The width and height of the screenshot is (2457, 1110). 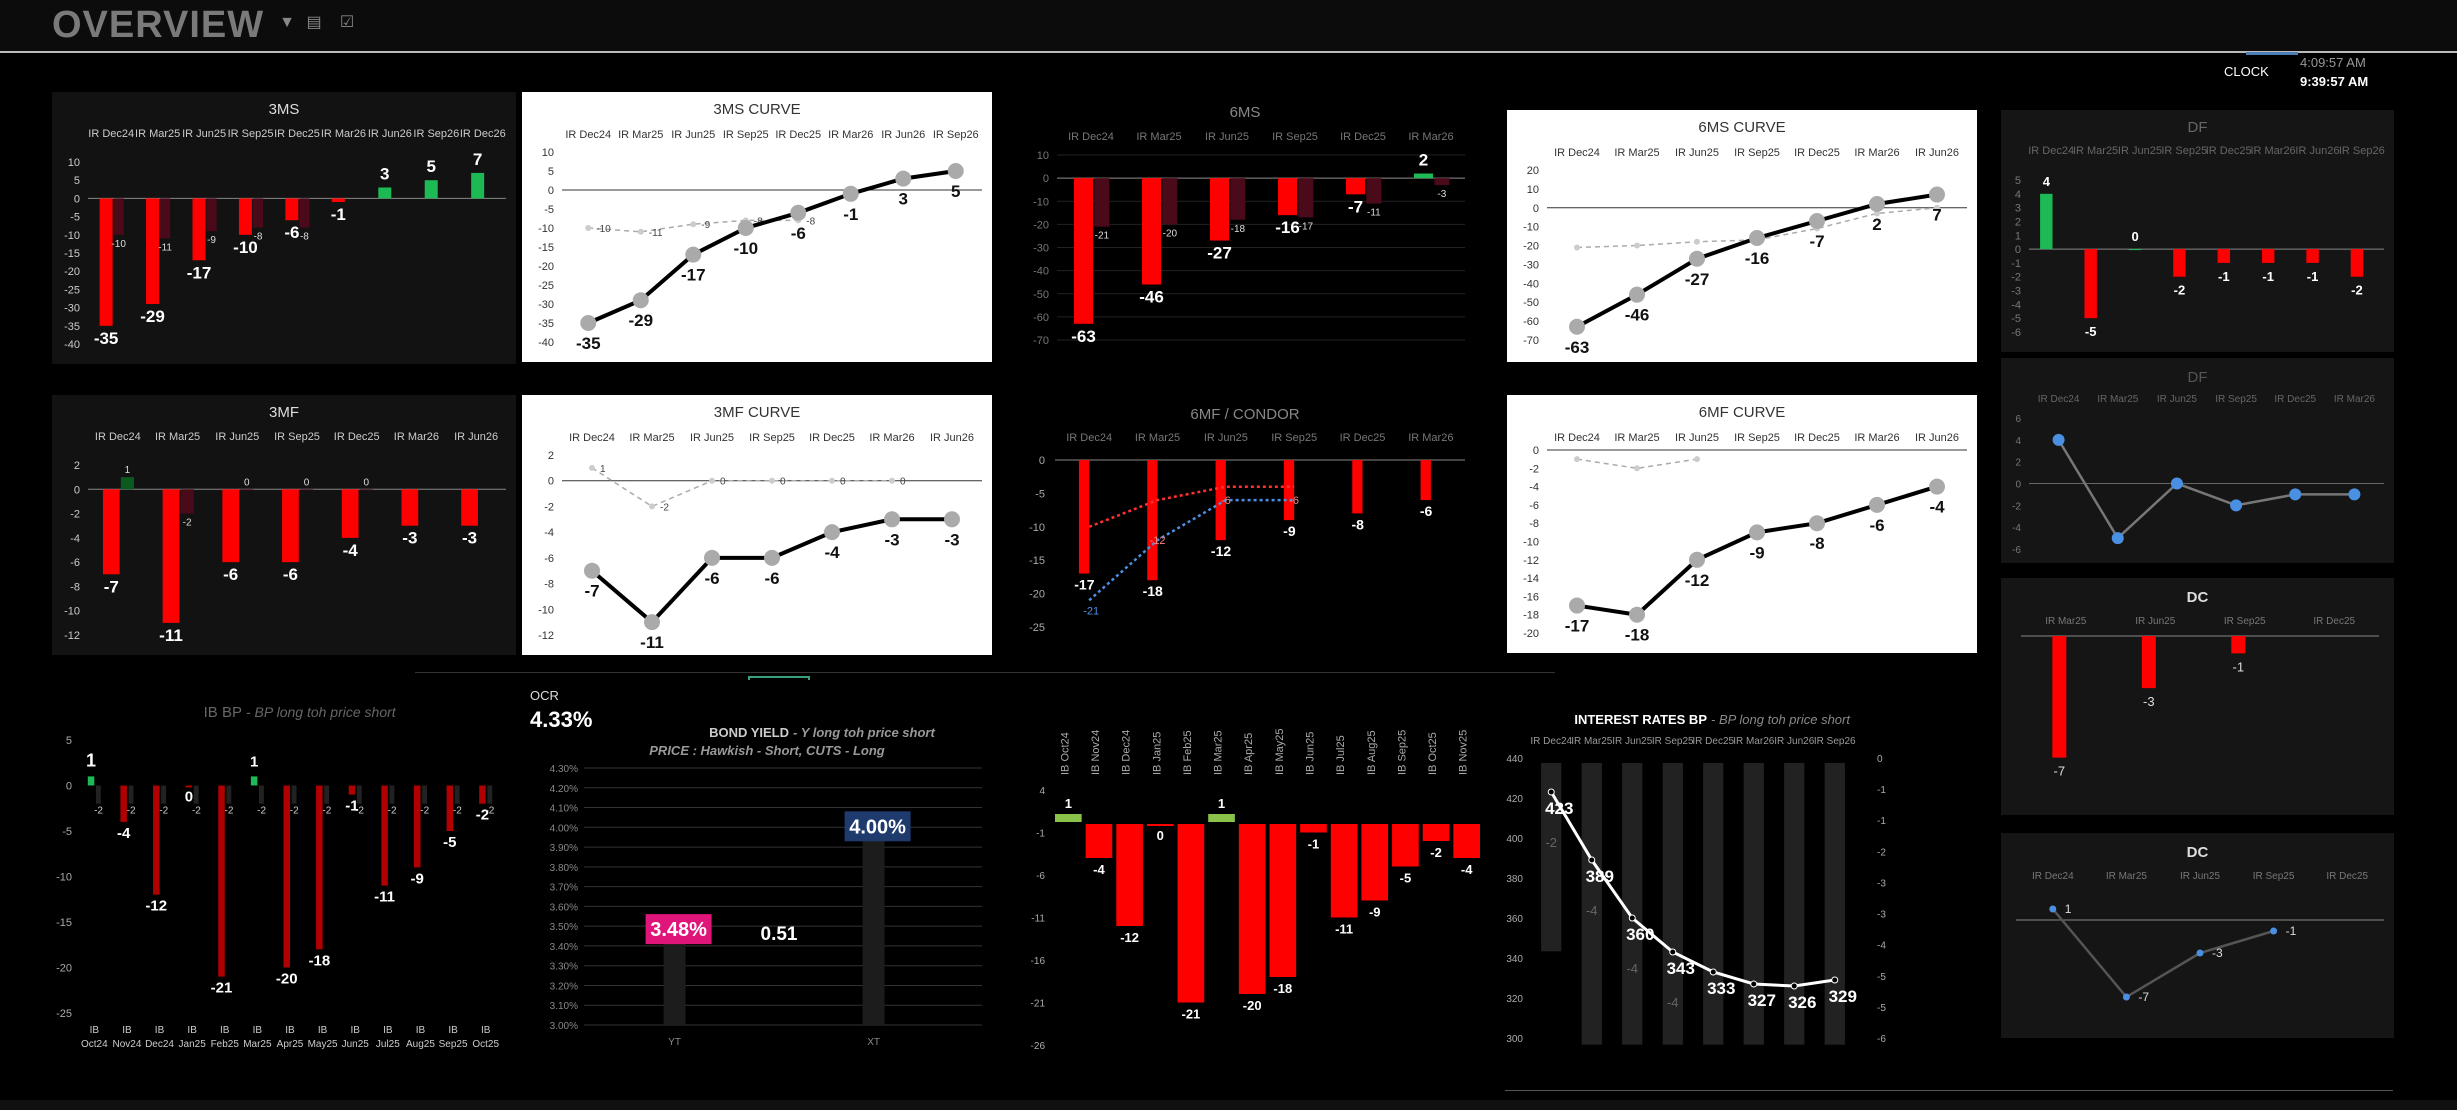 What do you see at coordinates (258, 237) in the screenshot?
I see `data-label-secondary: -8` at bounding box center [258, 237].